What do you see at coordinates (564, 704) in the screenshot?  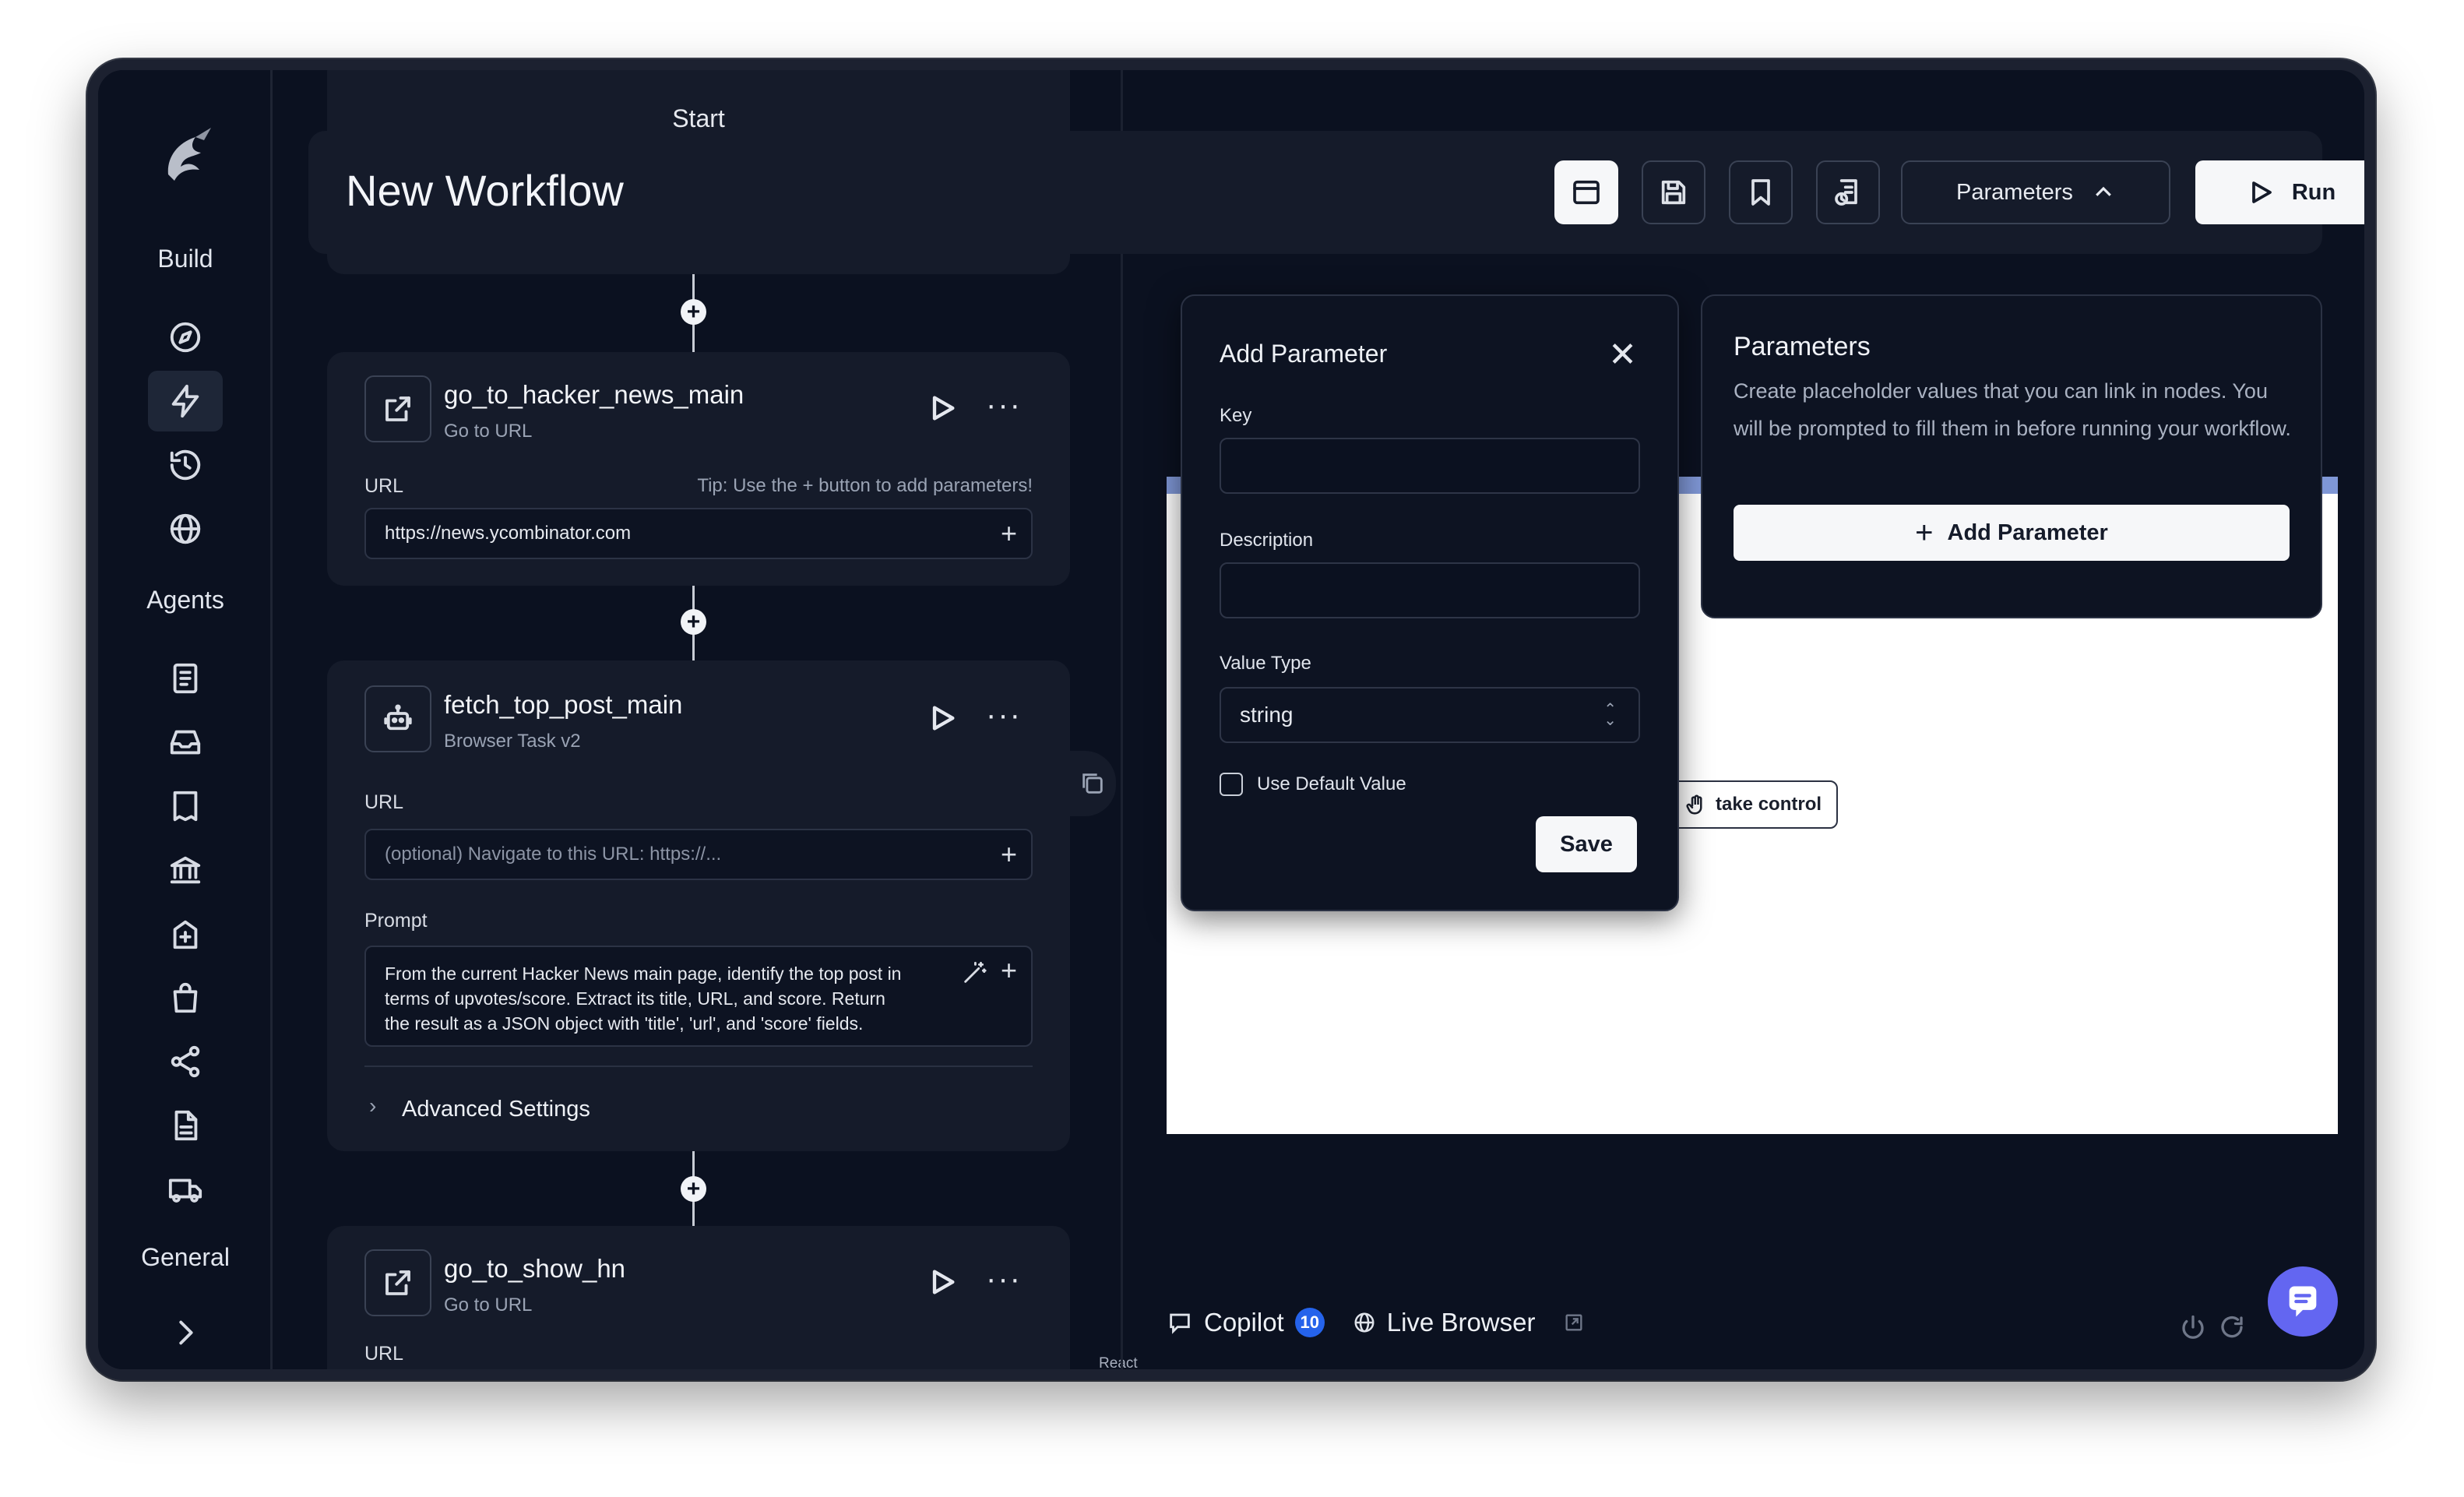 I see `node-title: fetch_top_post_main` at bounding box center [564, 704].